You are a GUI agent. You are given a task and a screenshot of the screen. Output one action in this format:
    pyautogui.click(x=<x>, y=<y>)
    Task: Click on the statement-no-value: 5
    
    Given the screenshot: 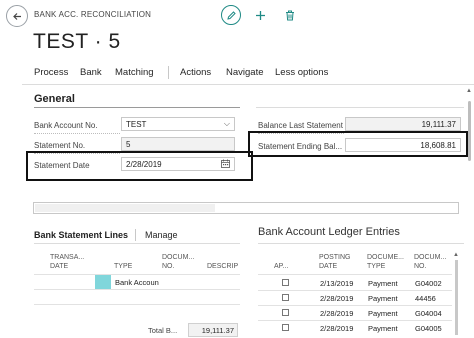 What is the action you would take?
    pyautogui.click(x=128, y=144)
    